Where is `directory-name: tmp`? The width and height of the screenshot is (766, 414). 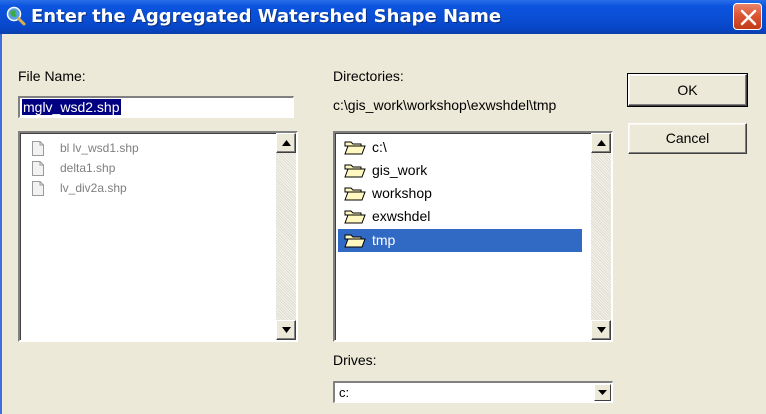 directory-name: tmp is located at coordinates (384, 240).